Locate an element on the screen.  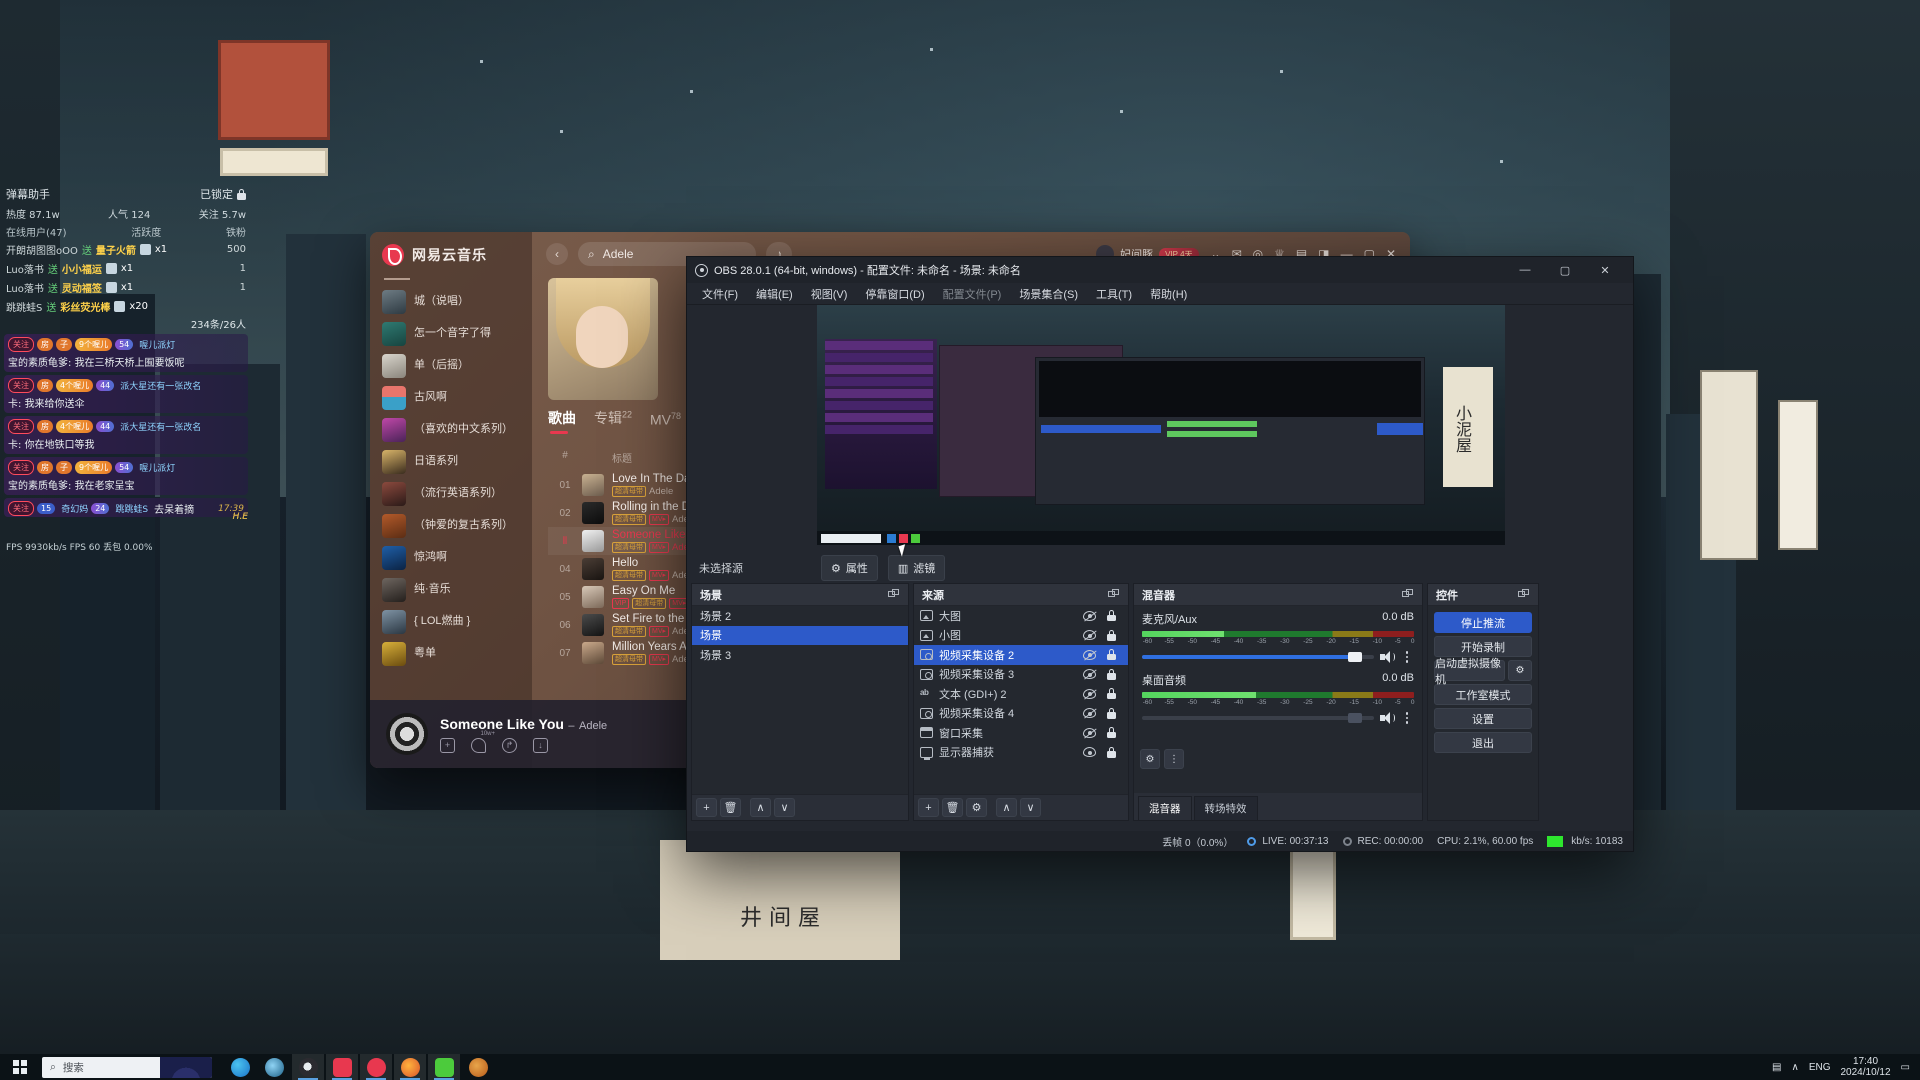
maximize-icon: ▢ is located at coordinates (1565, 270).